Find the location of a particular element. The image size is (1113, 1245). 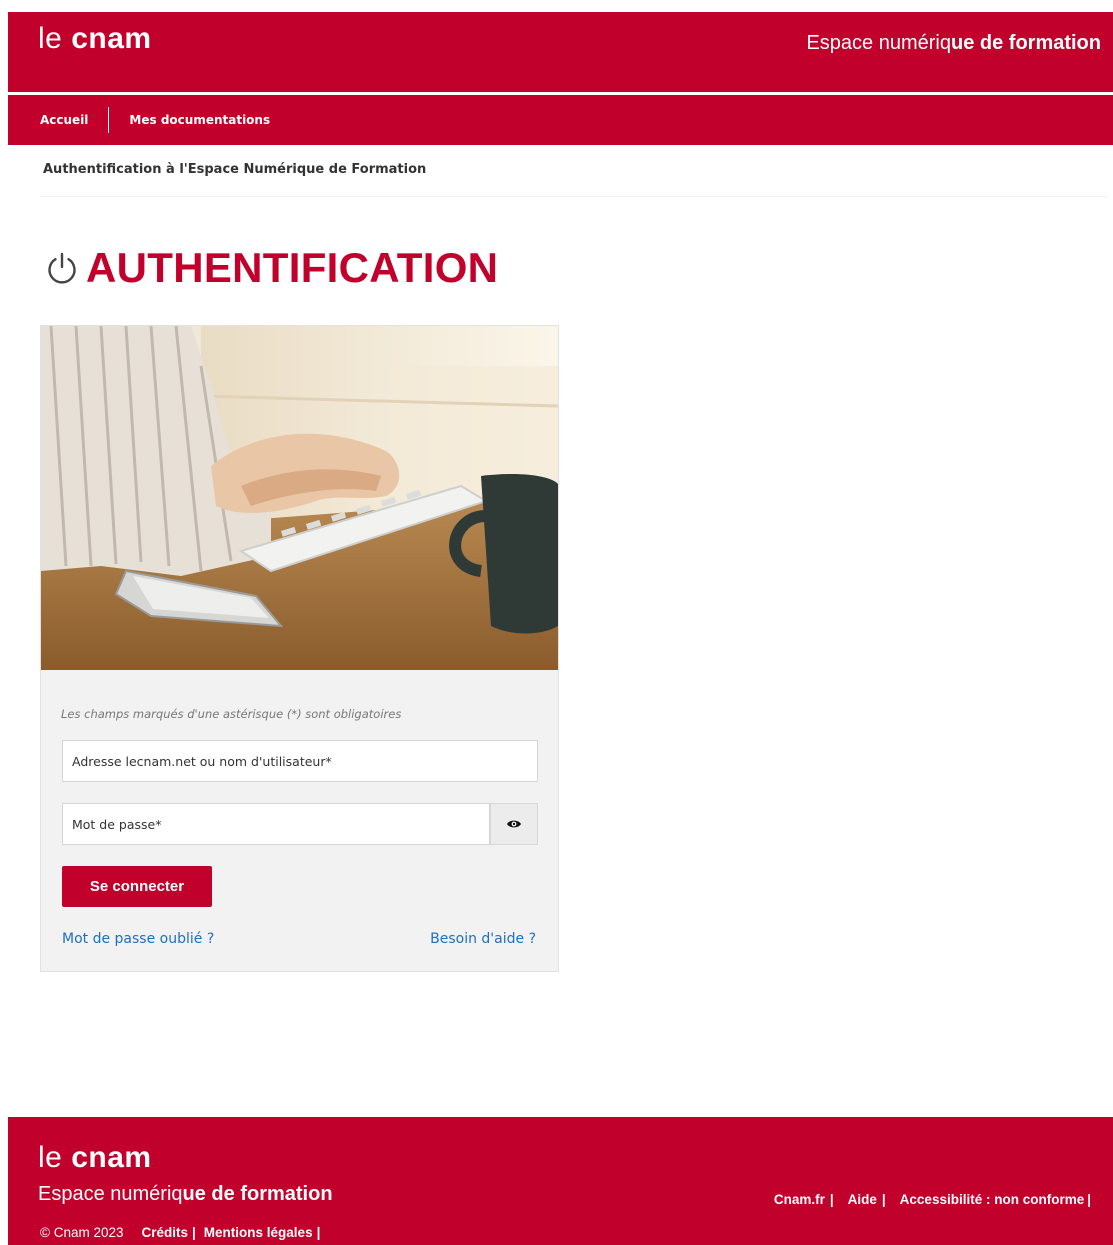

footer-tagline: Espace numérique de formation is located at coordinates (185, 1194).